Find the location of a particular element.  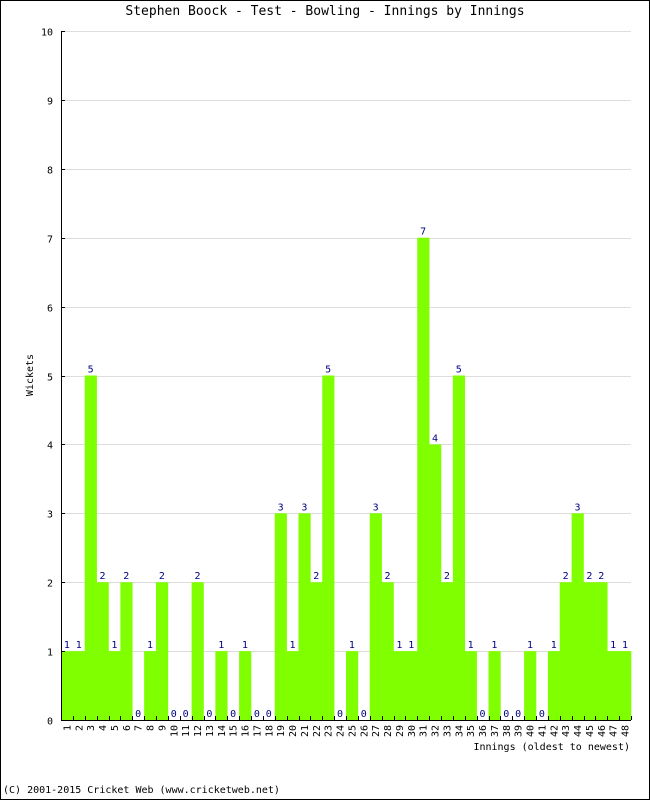

x-tick-label: 44 is located at coordinates (578, 731).